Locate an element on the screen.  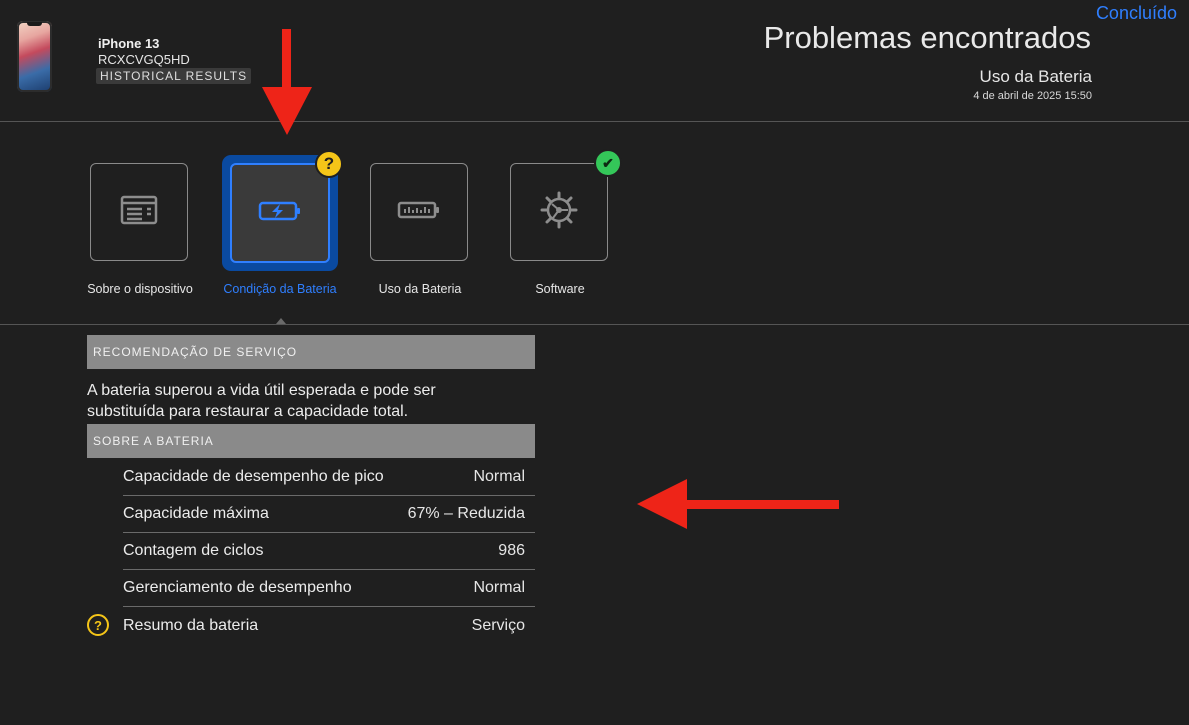
question-icon: ? is located at coordinates (98, 625).